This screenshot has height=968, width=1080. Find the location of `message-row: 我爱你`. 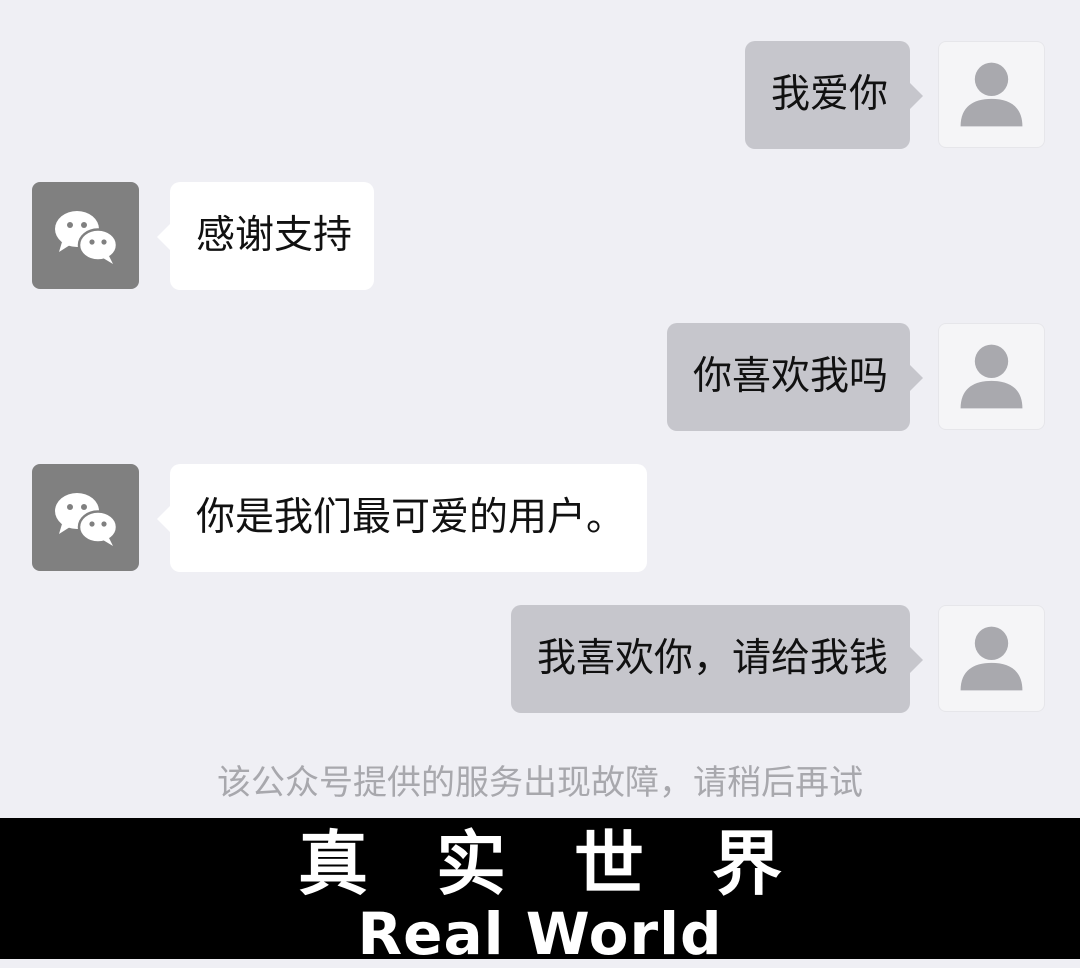

message-row: 我爱你 is located at coordinates (540, 96).